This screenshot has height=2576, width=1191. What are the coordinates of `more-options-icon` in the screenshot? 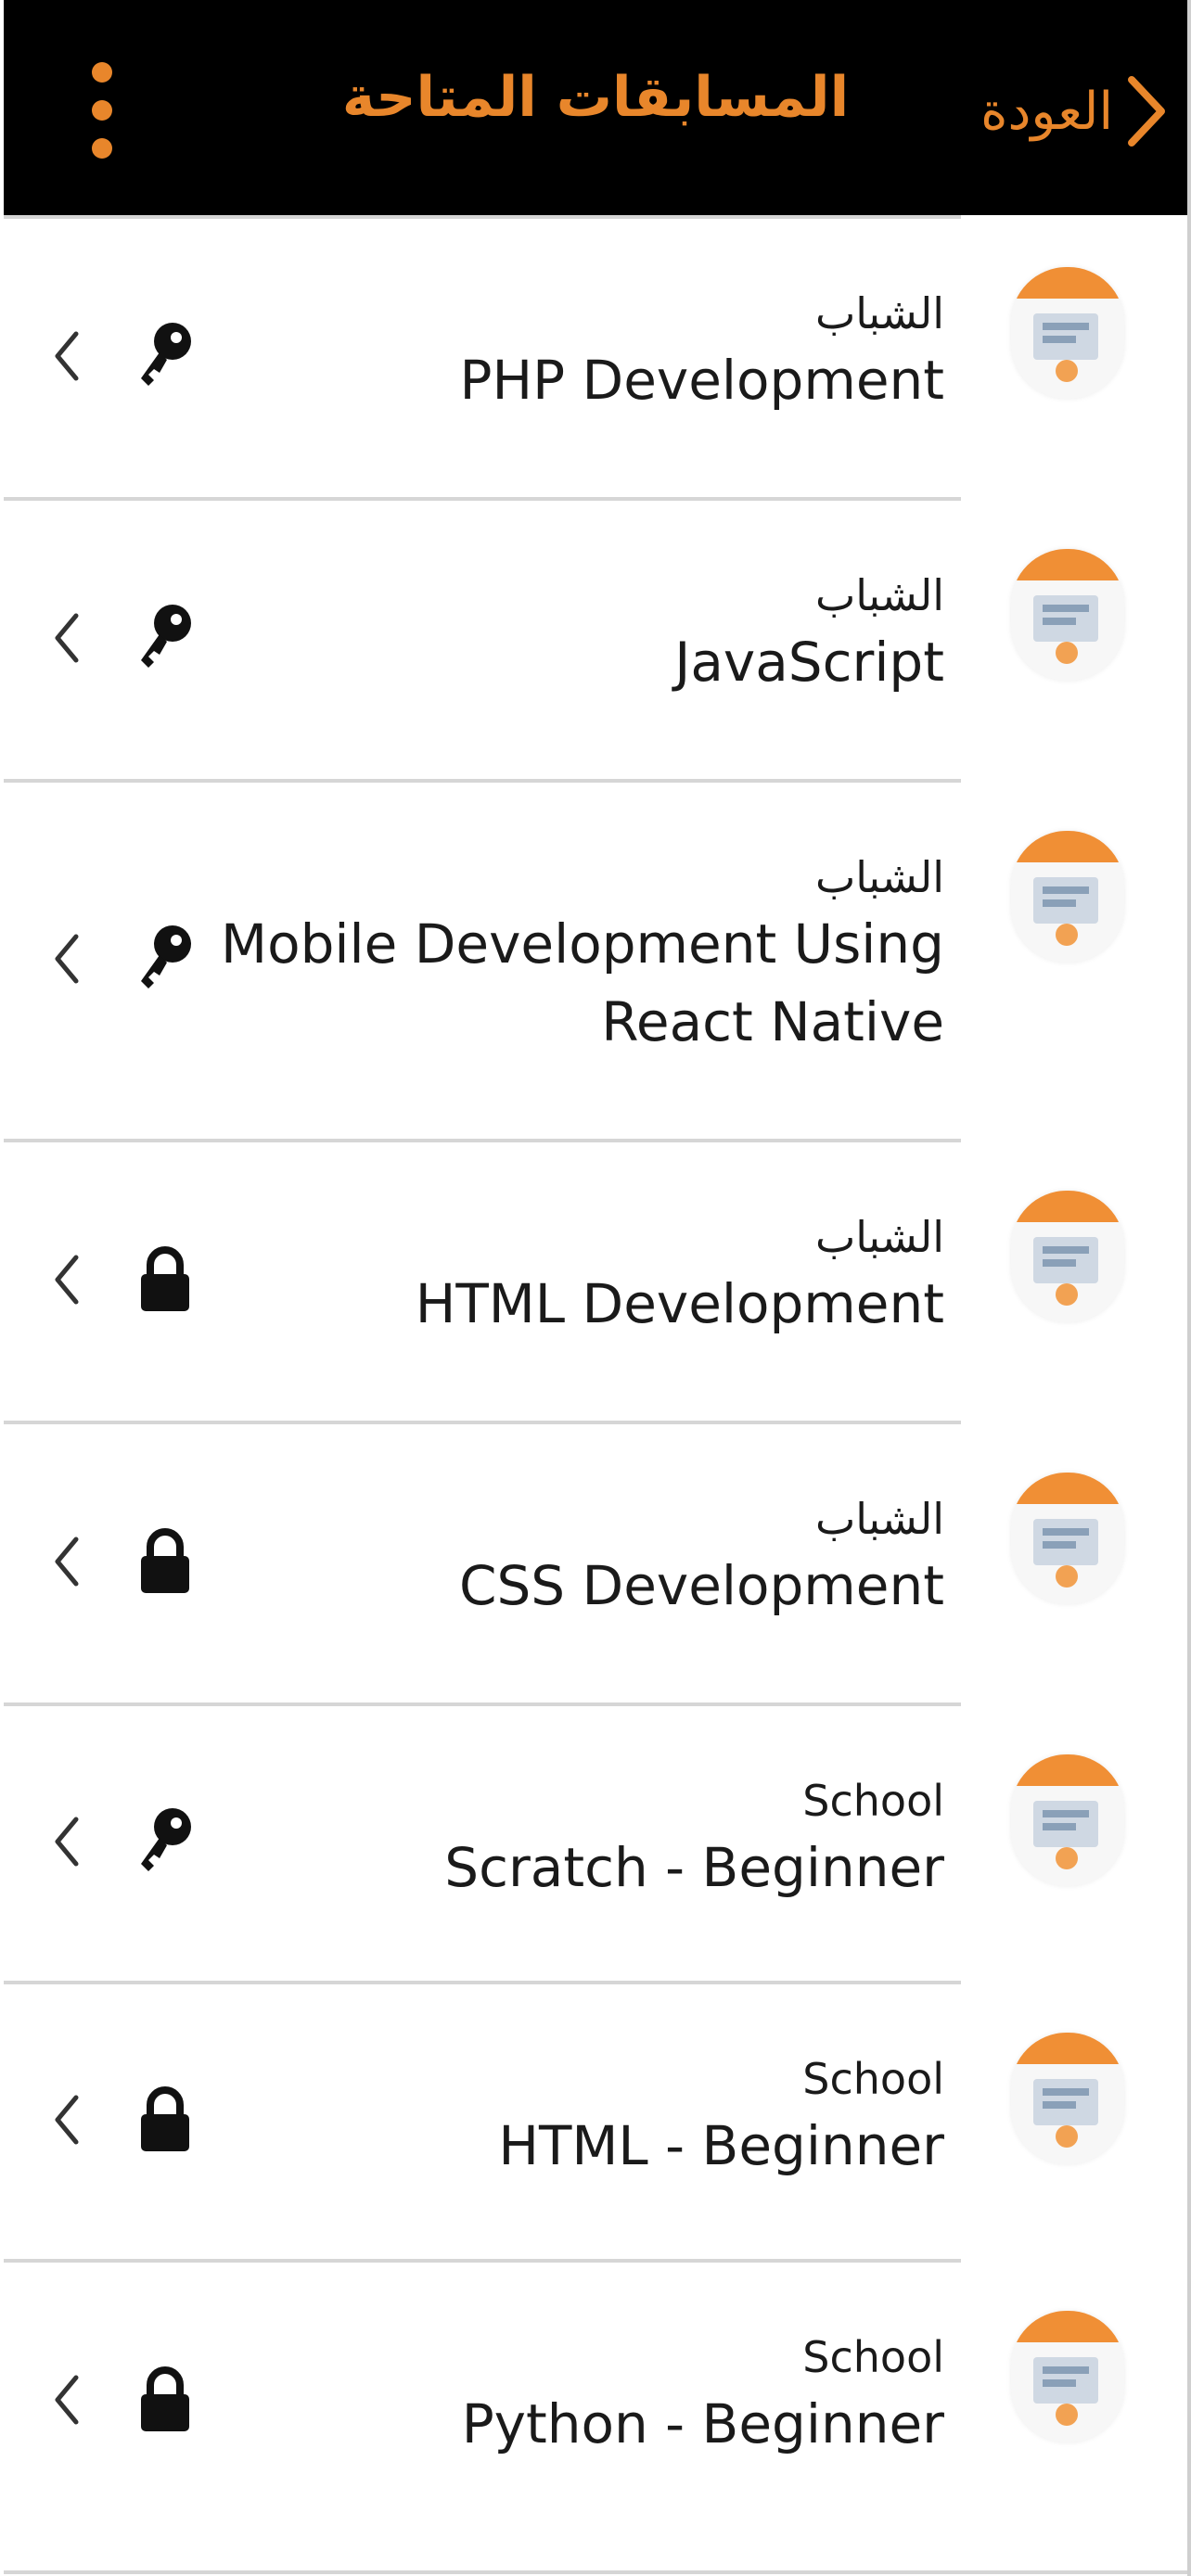 It's located at (102, 110).